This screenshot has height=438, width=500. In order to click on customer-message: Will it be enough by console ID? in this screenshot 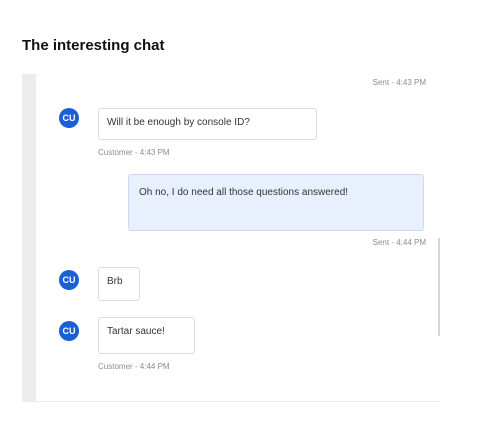, I will do `click(207, 124)`.